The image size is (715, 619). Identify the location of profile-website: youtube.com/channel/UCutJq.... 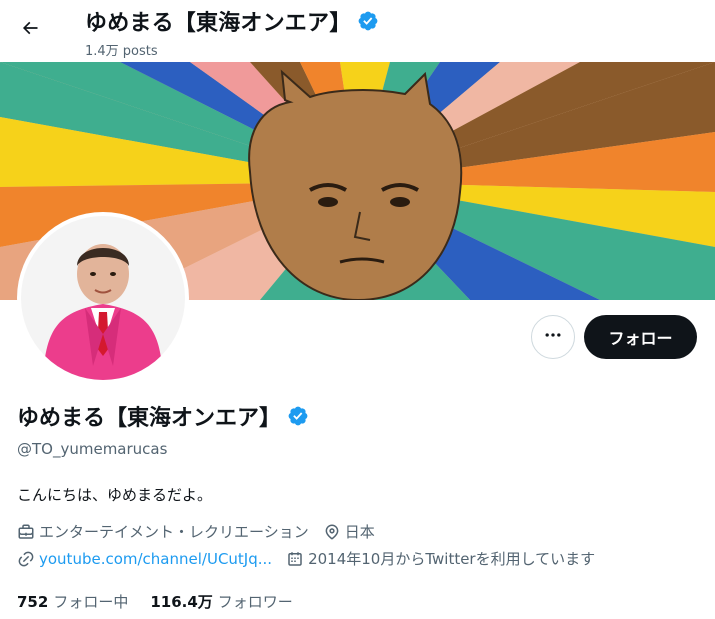
(144, 559).